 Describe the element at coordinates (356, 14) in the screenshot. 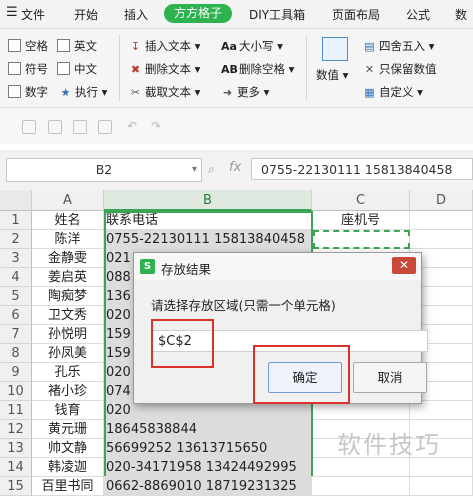

I see `menu-page-layout: 页面布局` at that location.